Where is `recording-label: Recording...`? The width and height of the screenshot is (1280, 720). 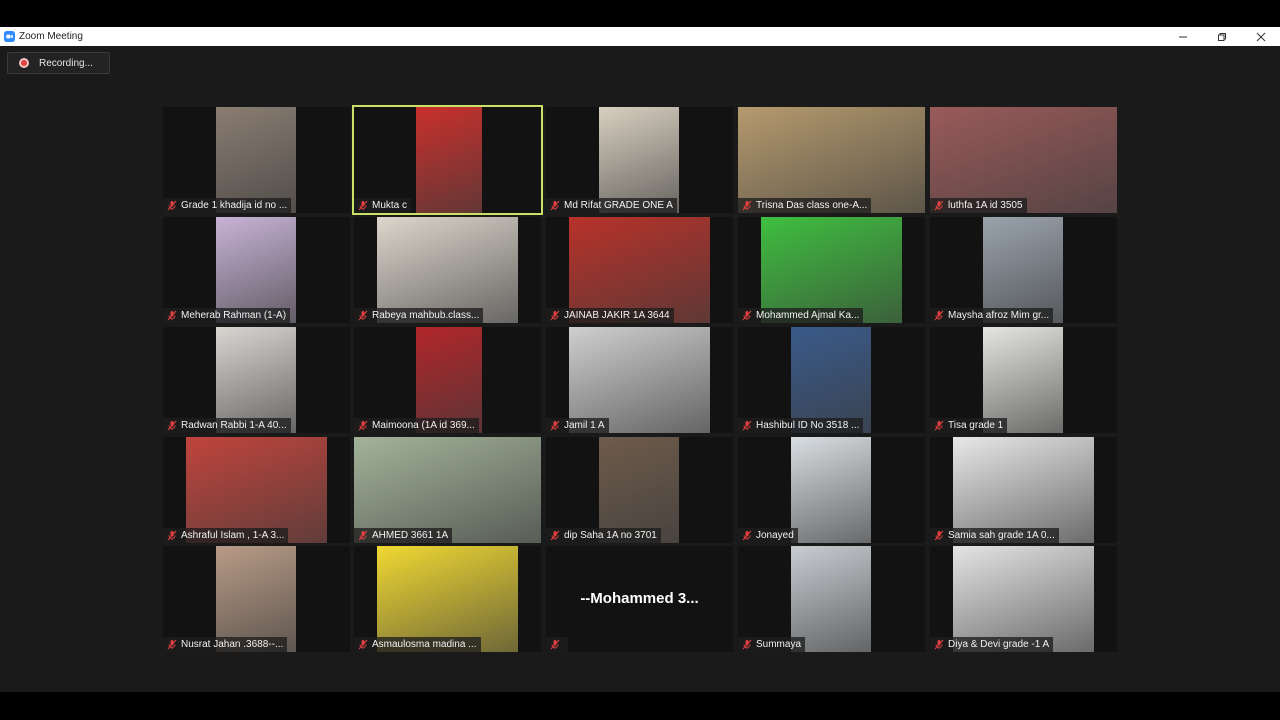 recording-label: Recording... is located at coordinates (66, 63).